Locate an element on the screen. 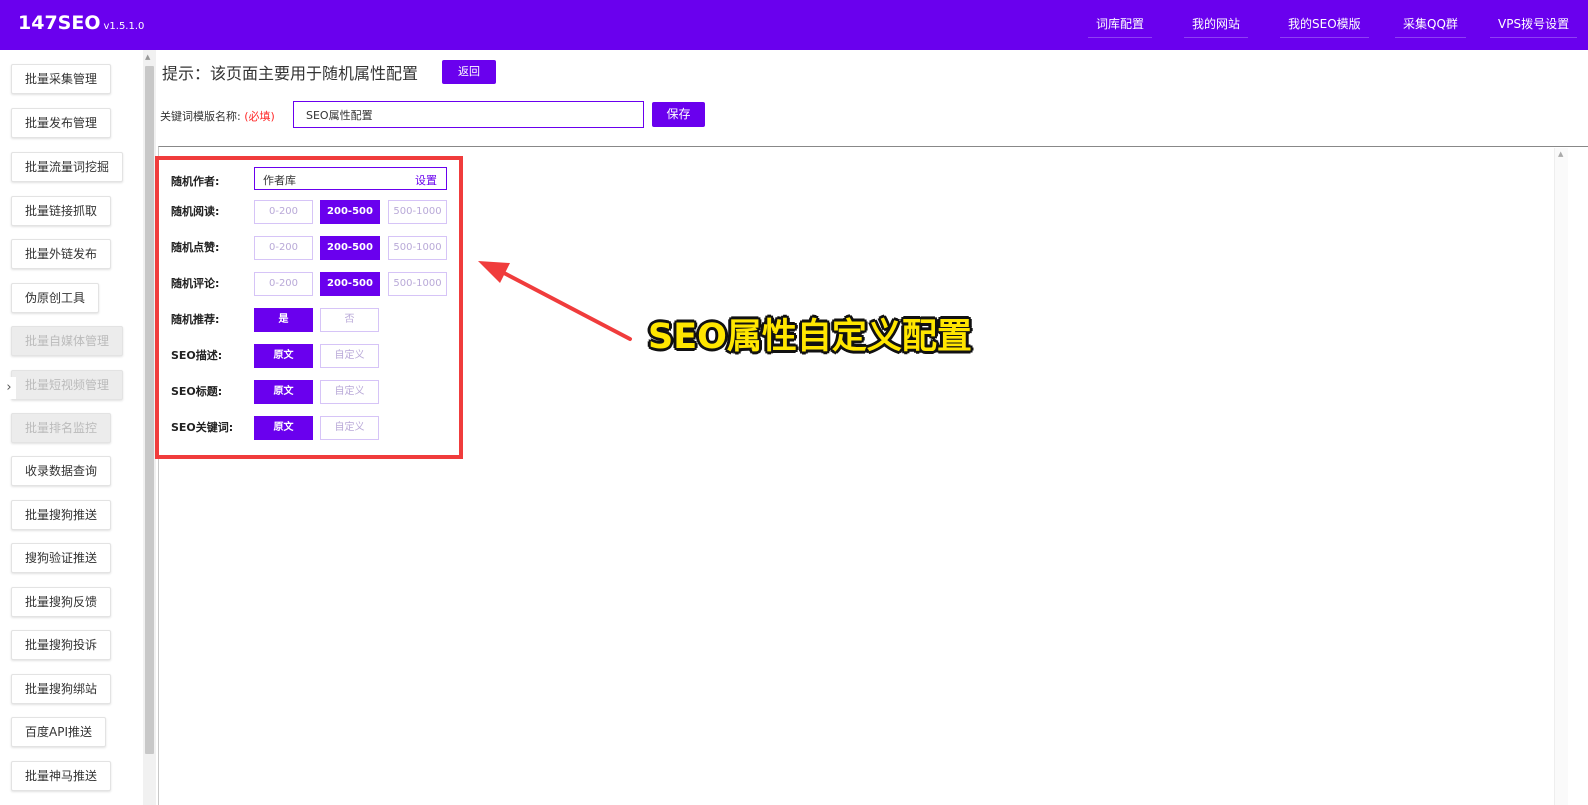  sidebar-item-batch-collect: 批量采集管理 is located at coordinates (61, 79).